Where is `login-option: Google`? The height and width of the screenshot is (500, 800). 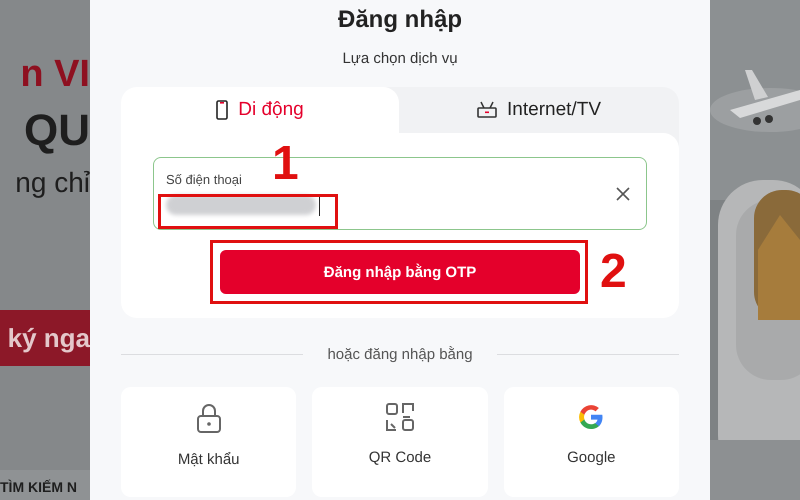 login-option: Google is located at coordinates (591, 442).